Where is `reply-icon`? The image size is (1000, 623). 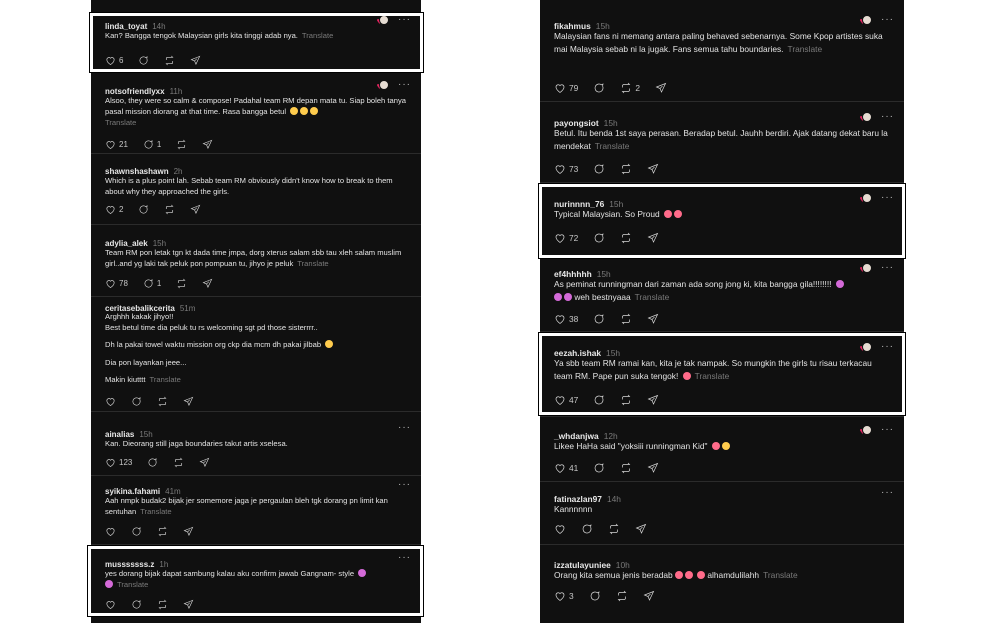 reply-icon is located at coordinates (599, 88).